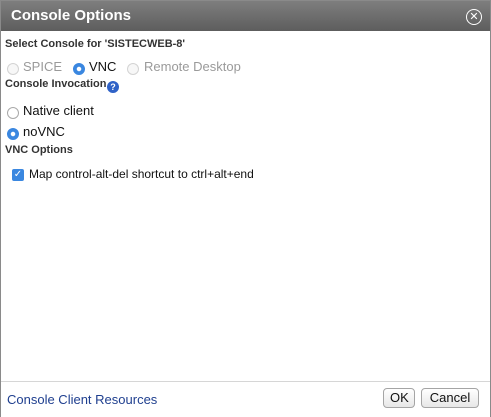 The image size is (491, 417). Describe the element at coordinates (450, 398) in the screenshot. I see `cancel-button: Cancel` at that location.